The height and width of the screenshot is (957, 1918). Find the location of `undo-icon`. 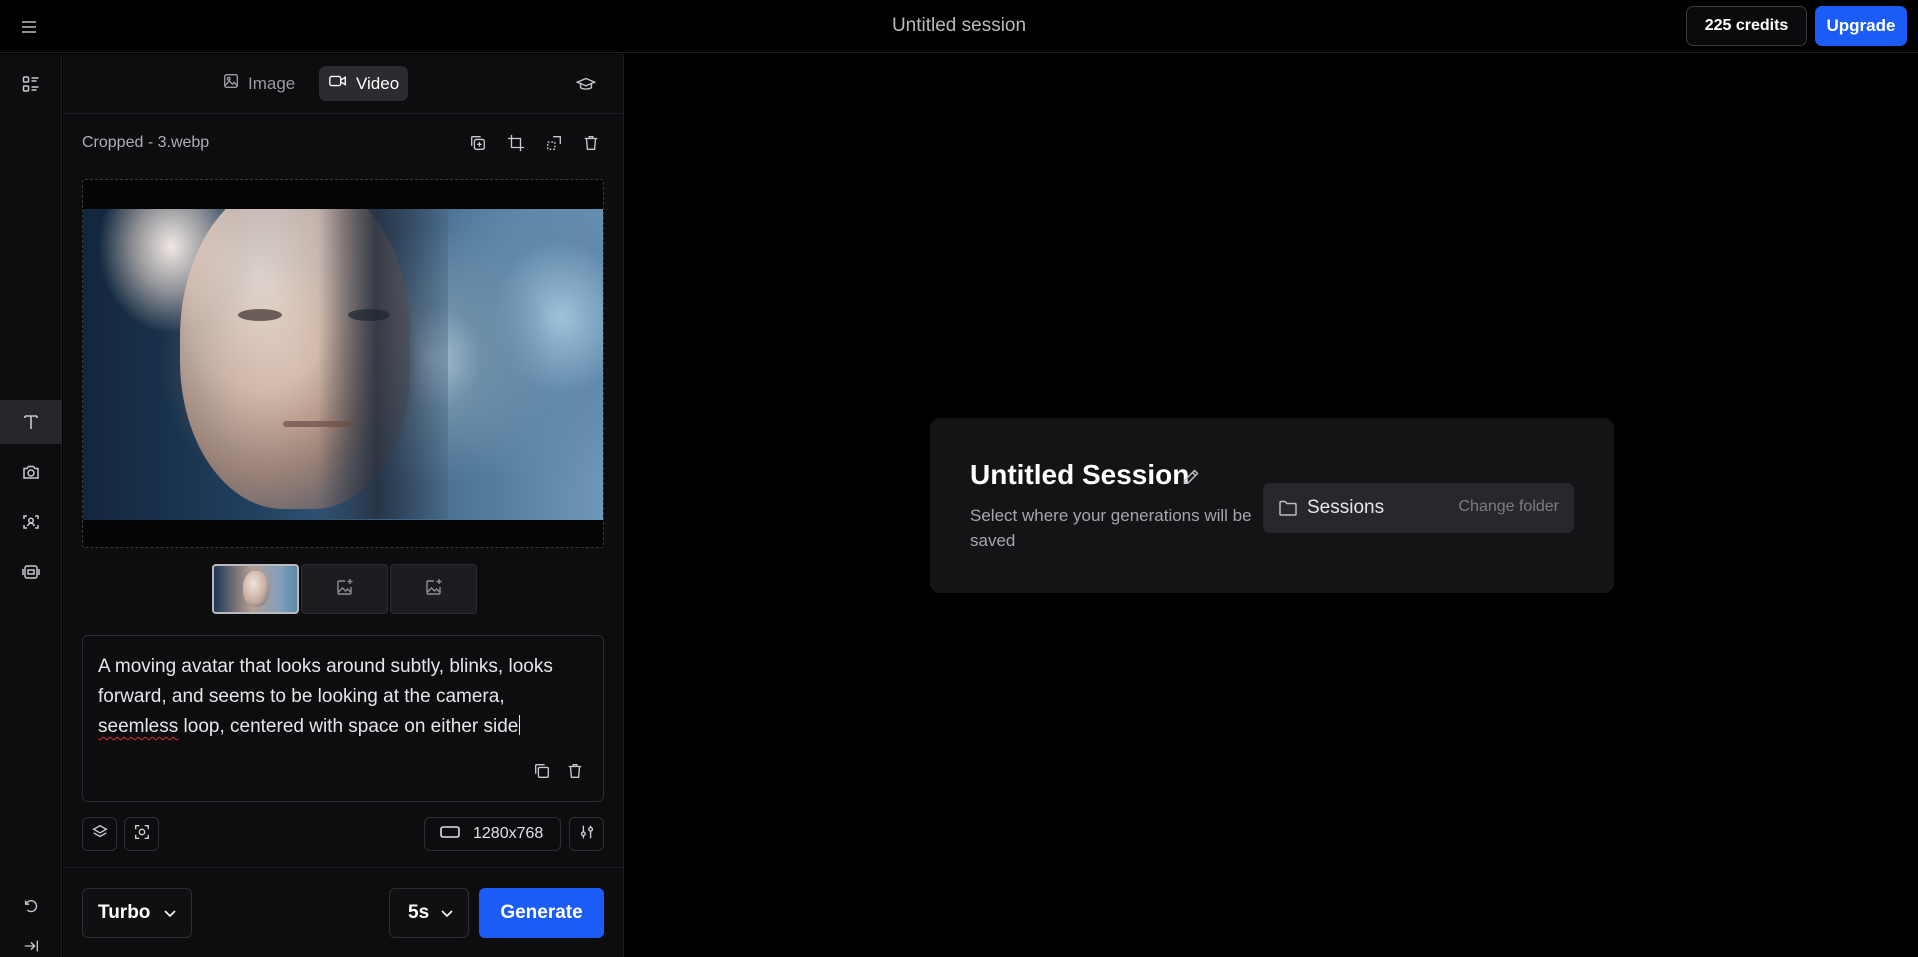

undo-icon is located at coordinates (31, 906).